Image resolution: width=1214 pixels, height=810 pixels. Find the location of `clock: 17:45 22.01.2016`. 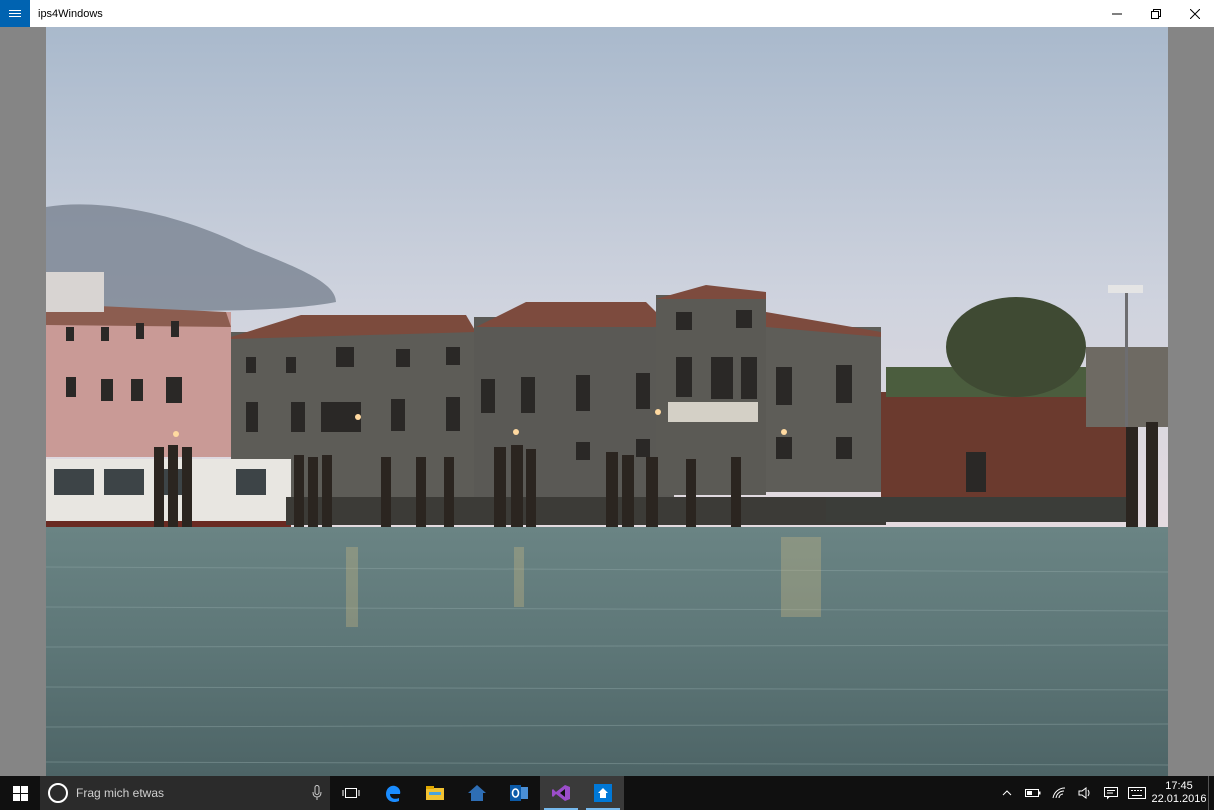

clock: 17:45 22.01.2016 is located at coordinates (1179, 793).